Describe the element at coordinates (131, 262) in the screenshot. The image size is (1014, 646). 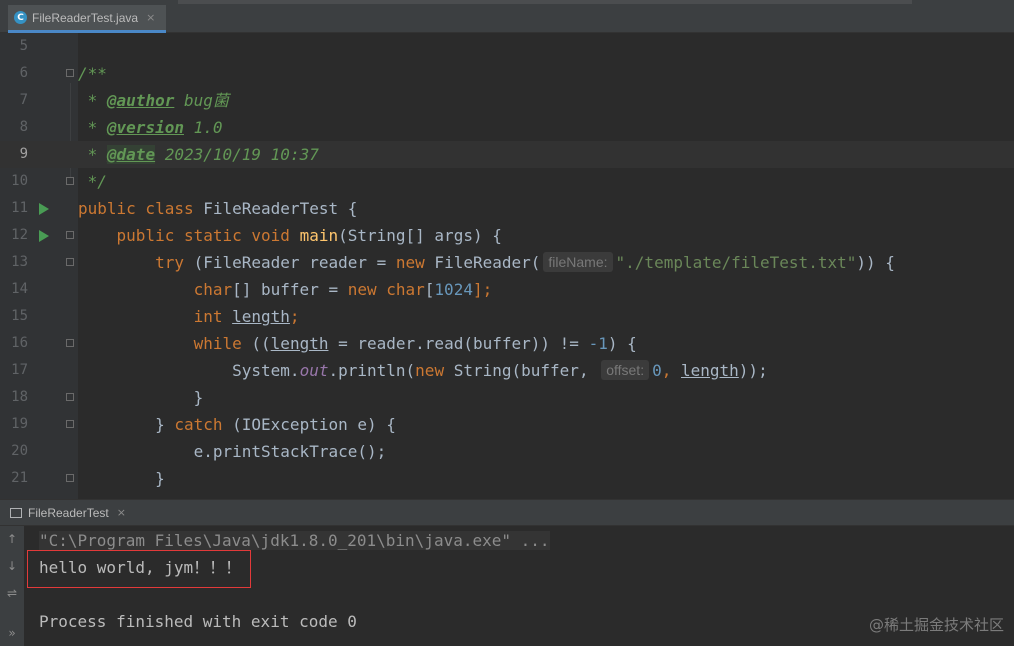
I see `keyword: try` at that location.